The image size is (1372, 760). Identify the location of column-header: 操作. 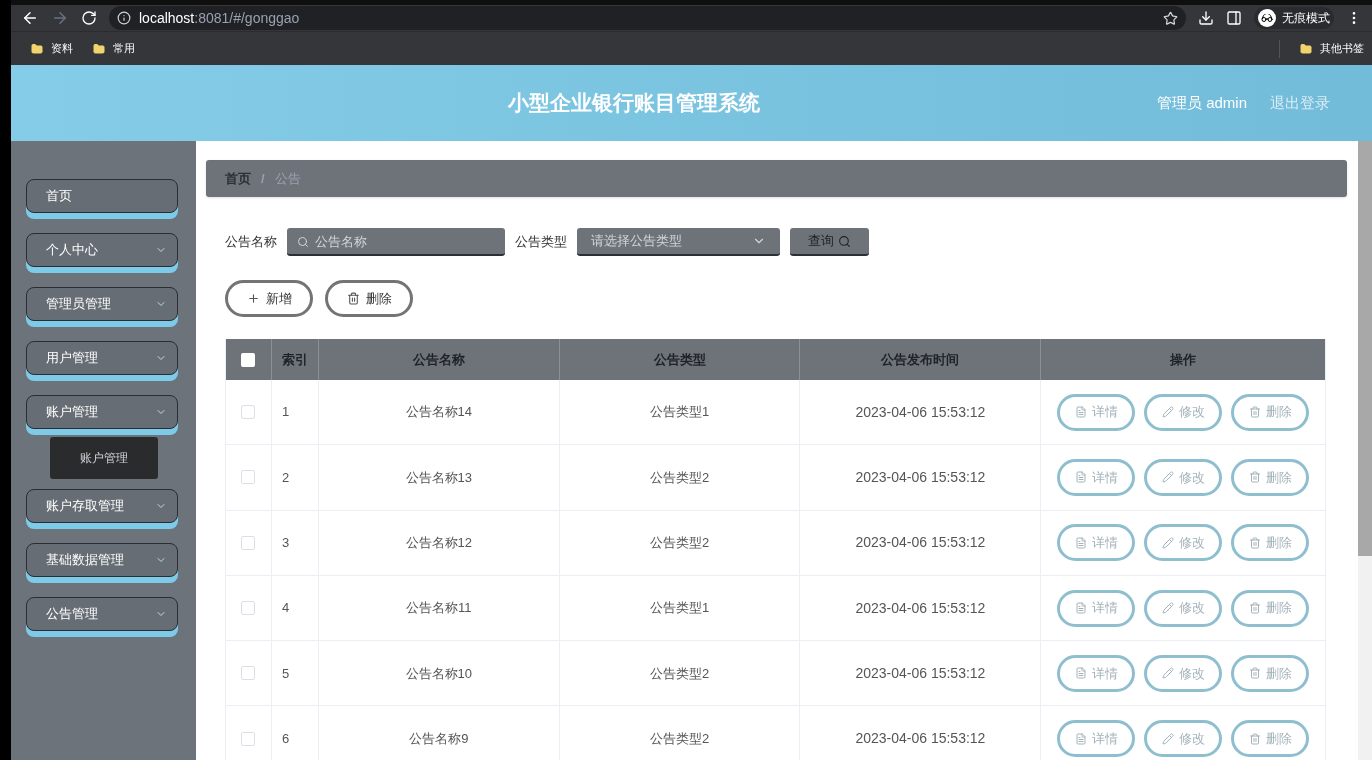
(1183, 359).